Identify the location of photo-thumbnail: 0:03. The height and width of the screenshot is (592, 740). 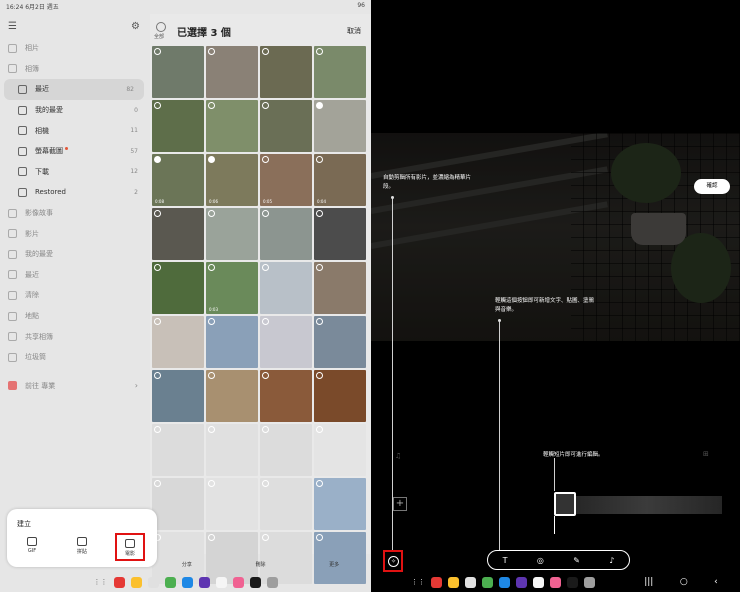
(232, 288).